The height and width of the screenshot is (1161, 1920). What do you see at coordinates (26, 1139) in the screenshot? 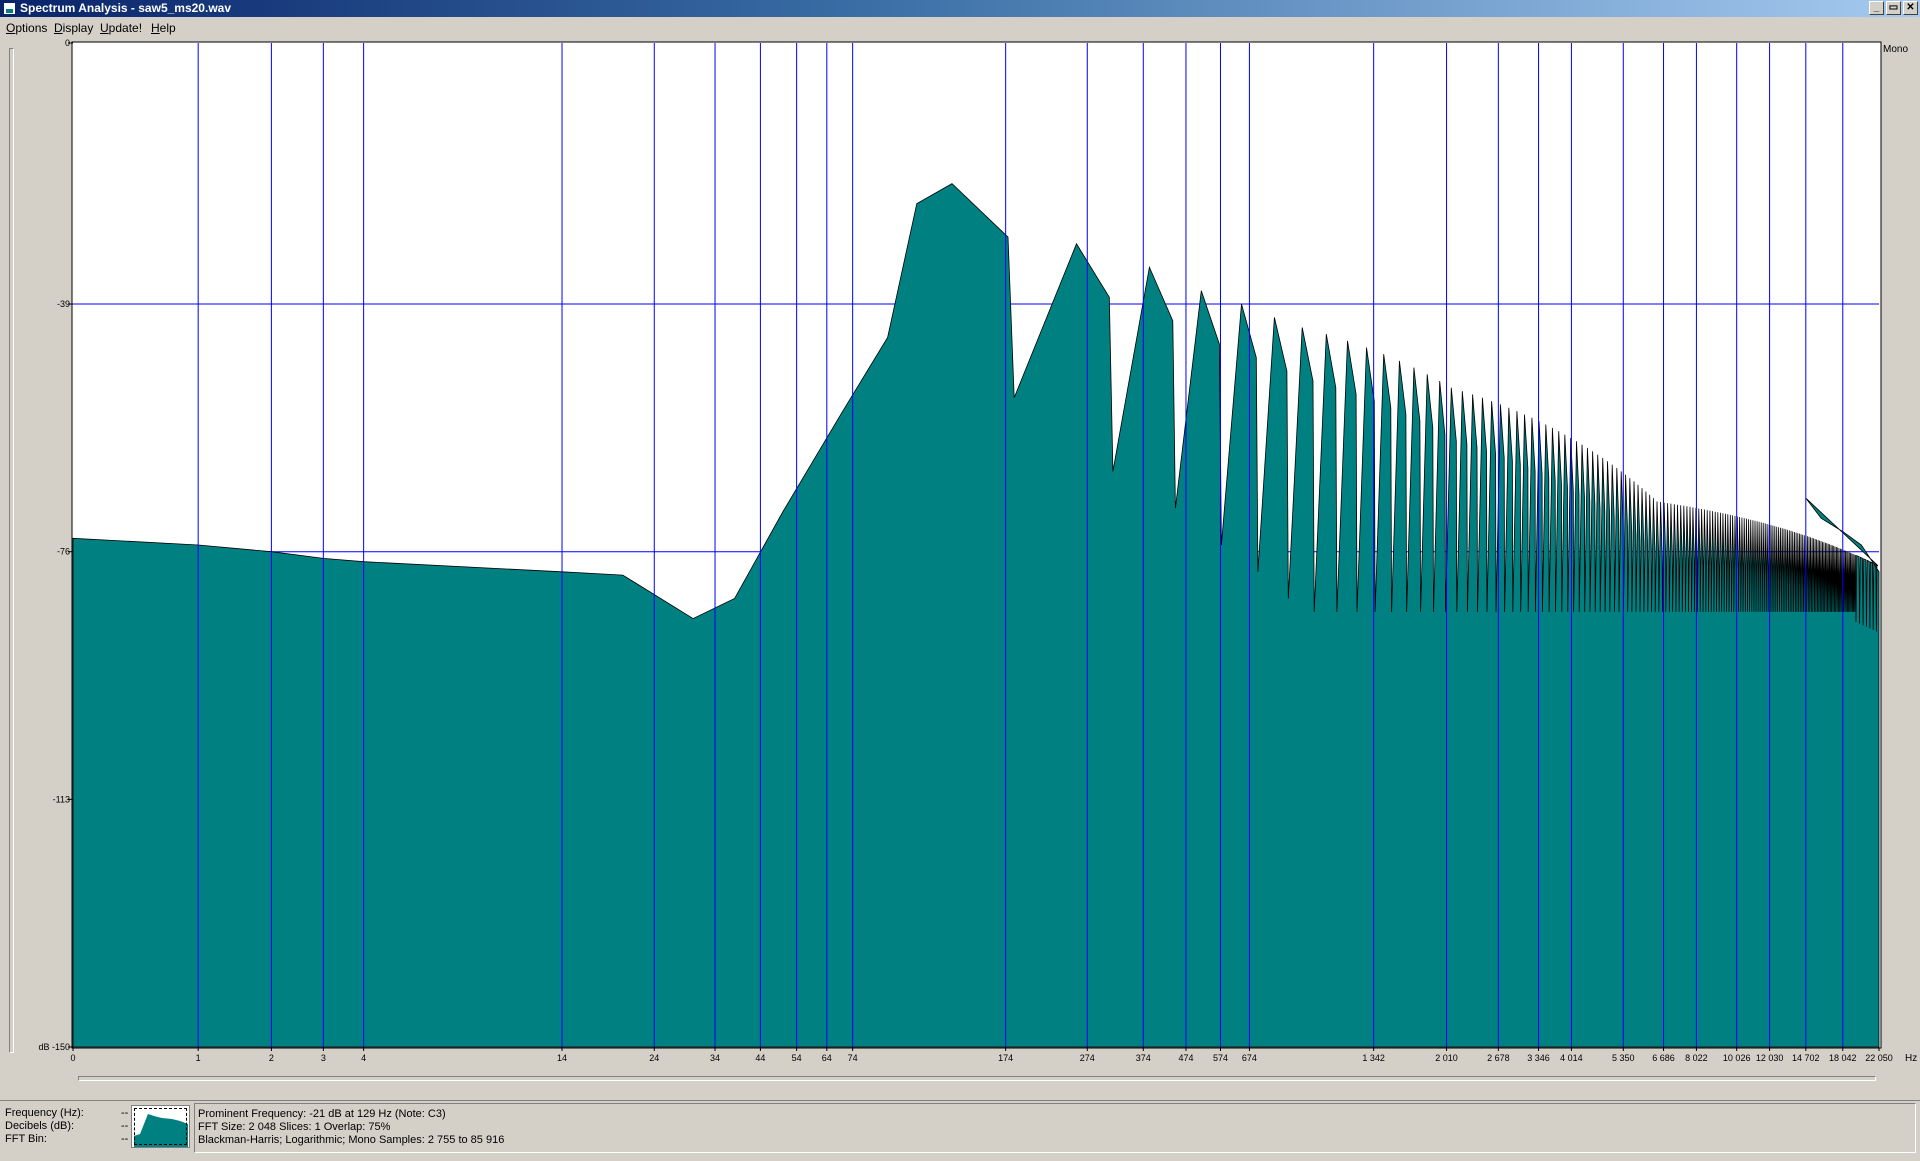
I see `fft-bin-label: FFT Bin:` at bounding box center [26, 1139].